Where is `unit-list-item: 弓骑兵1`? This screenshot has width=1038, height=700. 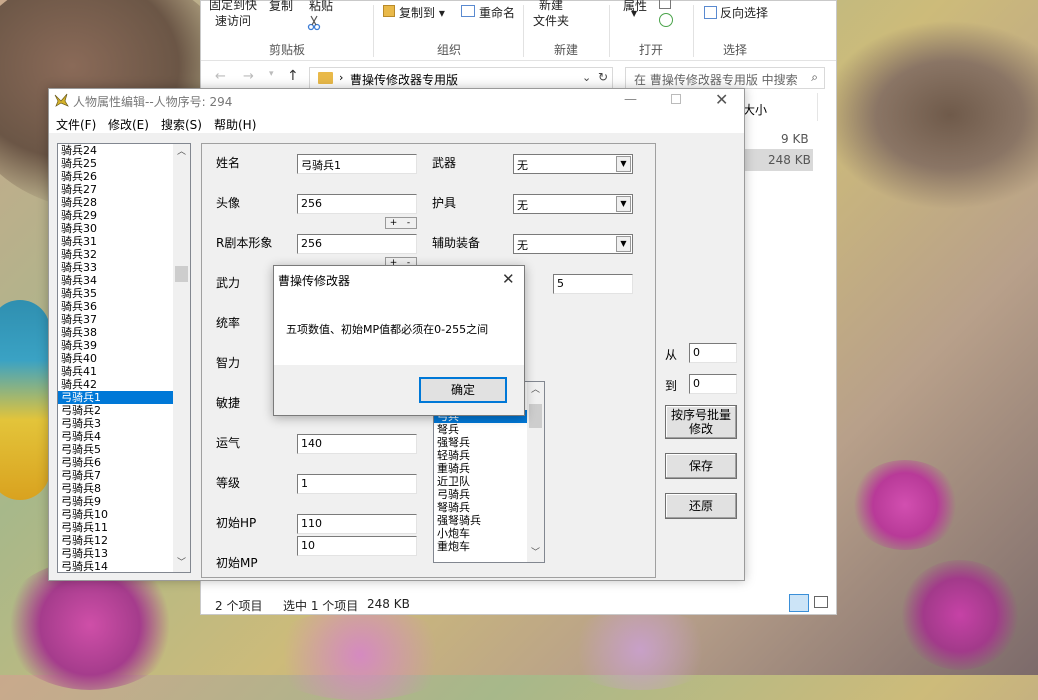
unit-list-item: 弓骑兵1 is located at coordinates (124, 397).